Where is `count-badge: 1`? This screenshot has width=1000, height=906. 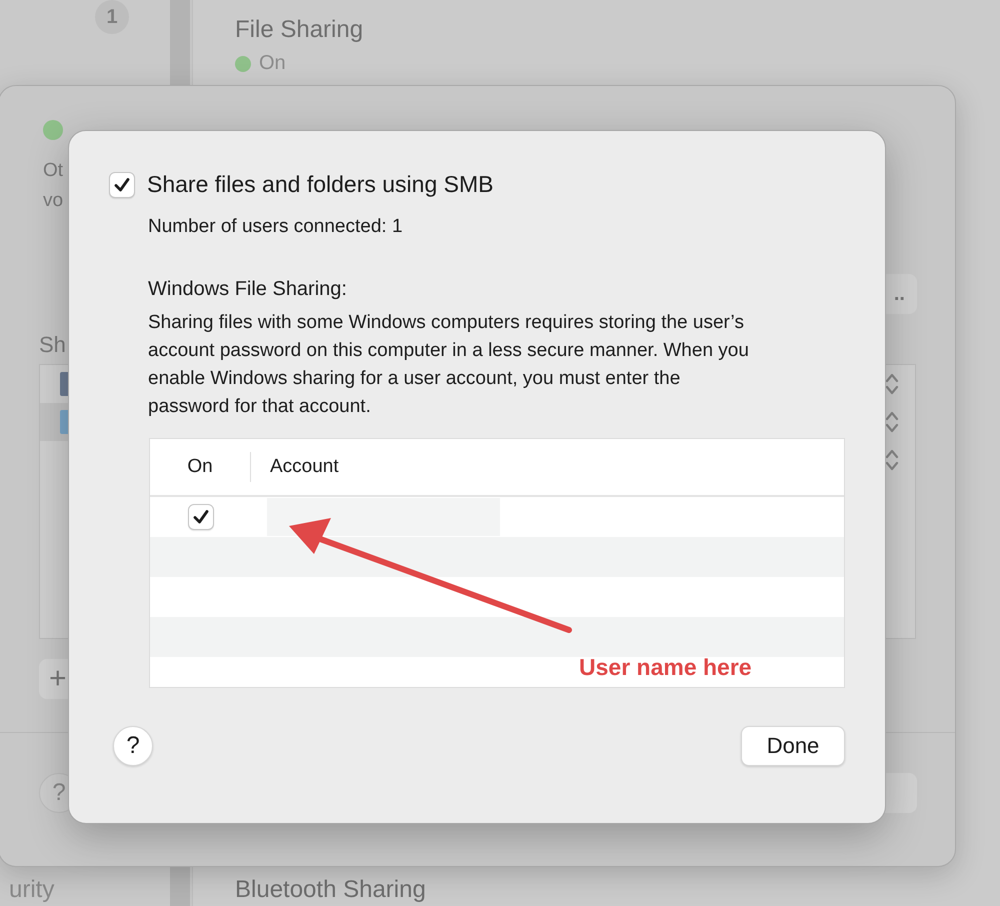
count-badge: 1 is located at coordinates (112, 17).